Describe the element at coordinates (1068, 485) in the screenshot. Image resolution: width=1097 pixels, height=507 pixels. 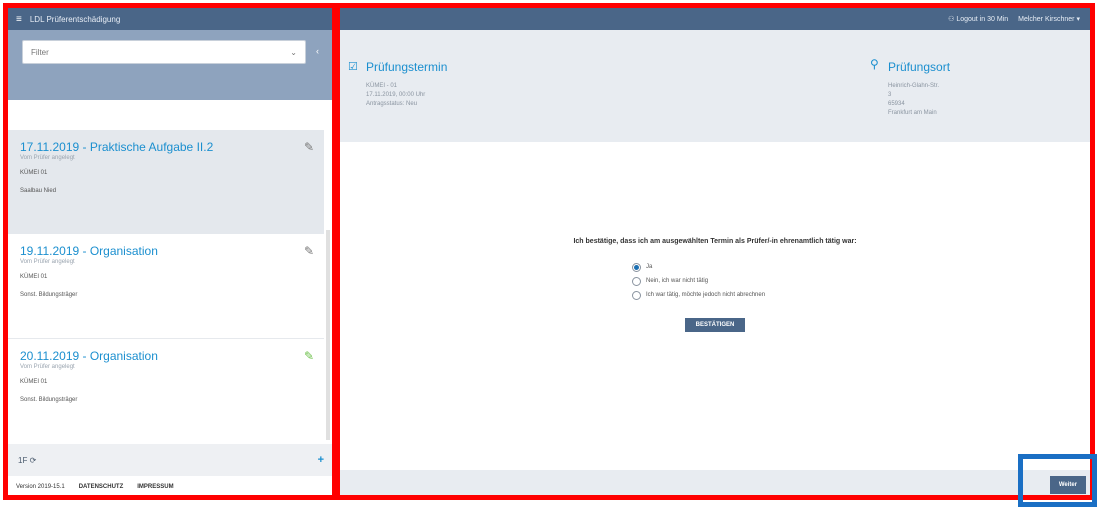
I see `weiter-button: Weiter` at that location.